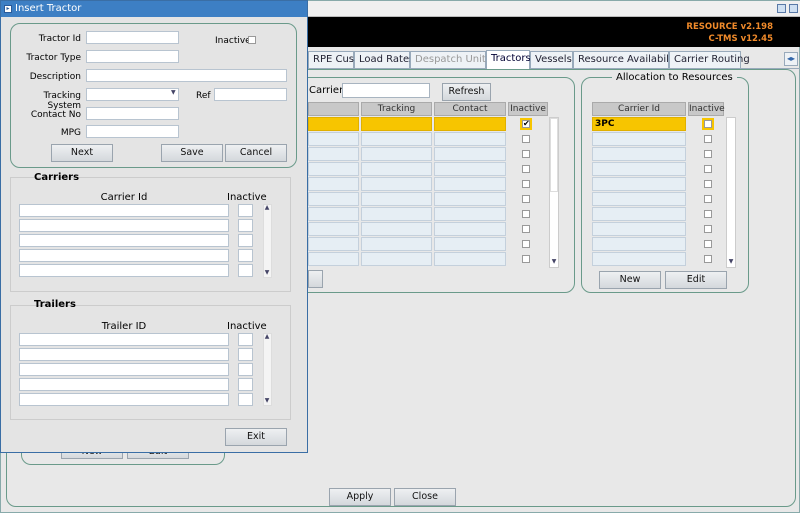 The height and width of the screenshot is (513, 800). Describe the element at coordinates (132, 56) in the screenshot. I see `tractor-type-input` at that location.